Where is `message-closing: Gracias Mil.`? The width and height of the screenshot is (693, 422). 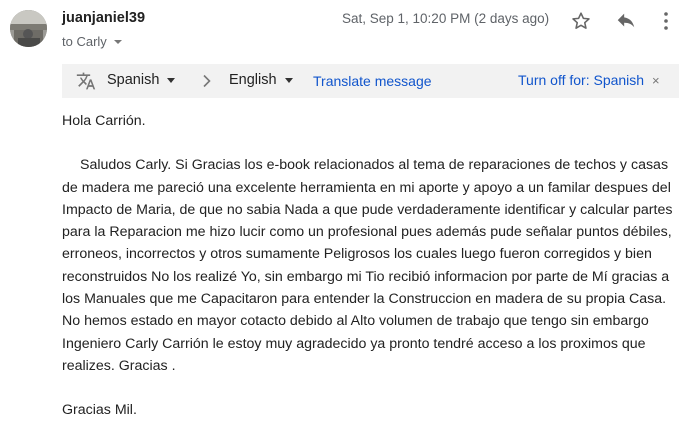
message-closing: Gracias Mil. is located at coordinates (99, 410).